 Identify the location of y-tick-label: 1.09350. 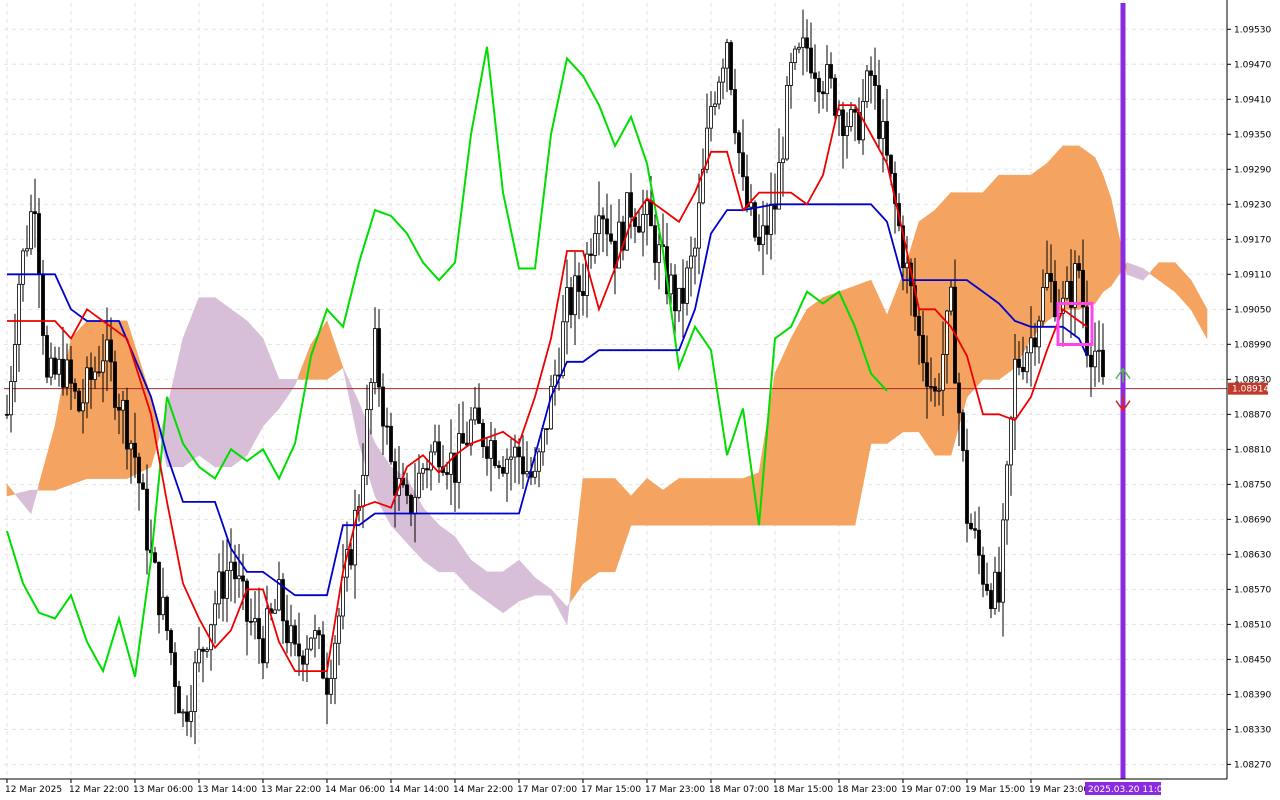
(1252, 135).